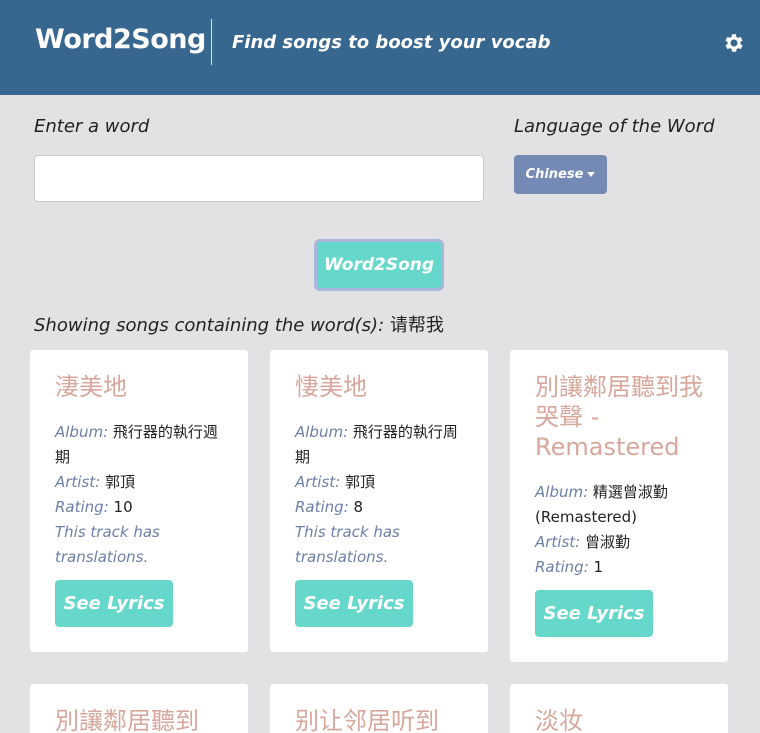 The image size is (760, 733). Describe the element at coordinates (622, 567) in the screenshot. I see `song-rating: Rating: 1` at that location.